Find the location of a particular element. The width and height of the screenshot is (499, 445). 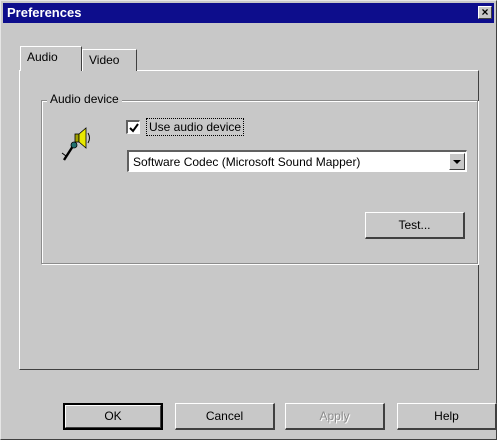

ok-button-label: OK is located at coordinates (113, 416).